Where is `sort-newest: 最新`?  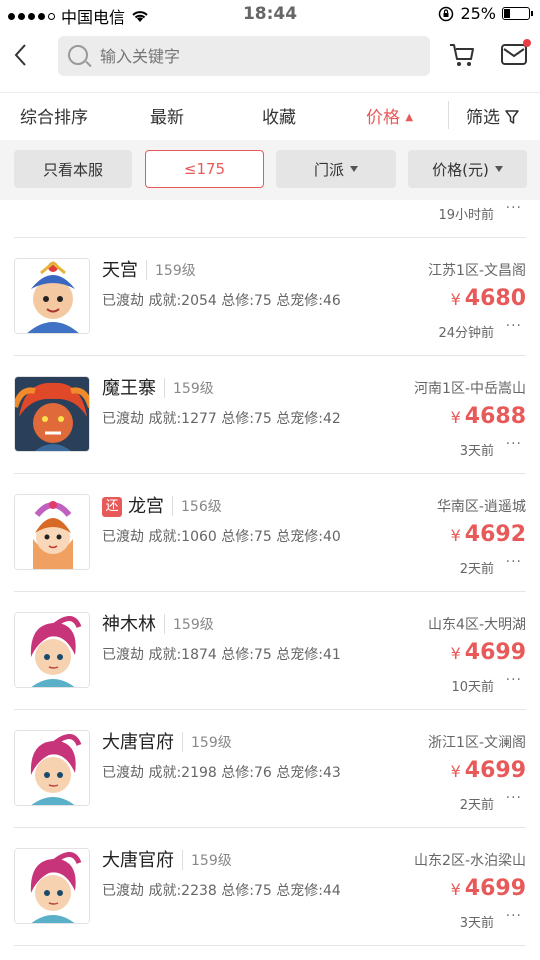 sort-newest: 最新 is located at coordinates (167, 115).